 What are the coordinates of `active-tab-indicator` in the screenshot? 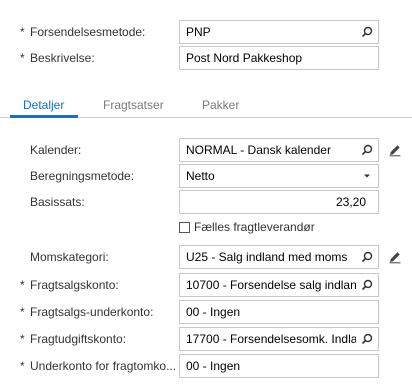 It's located at (44, 116).